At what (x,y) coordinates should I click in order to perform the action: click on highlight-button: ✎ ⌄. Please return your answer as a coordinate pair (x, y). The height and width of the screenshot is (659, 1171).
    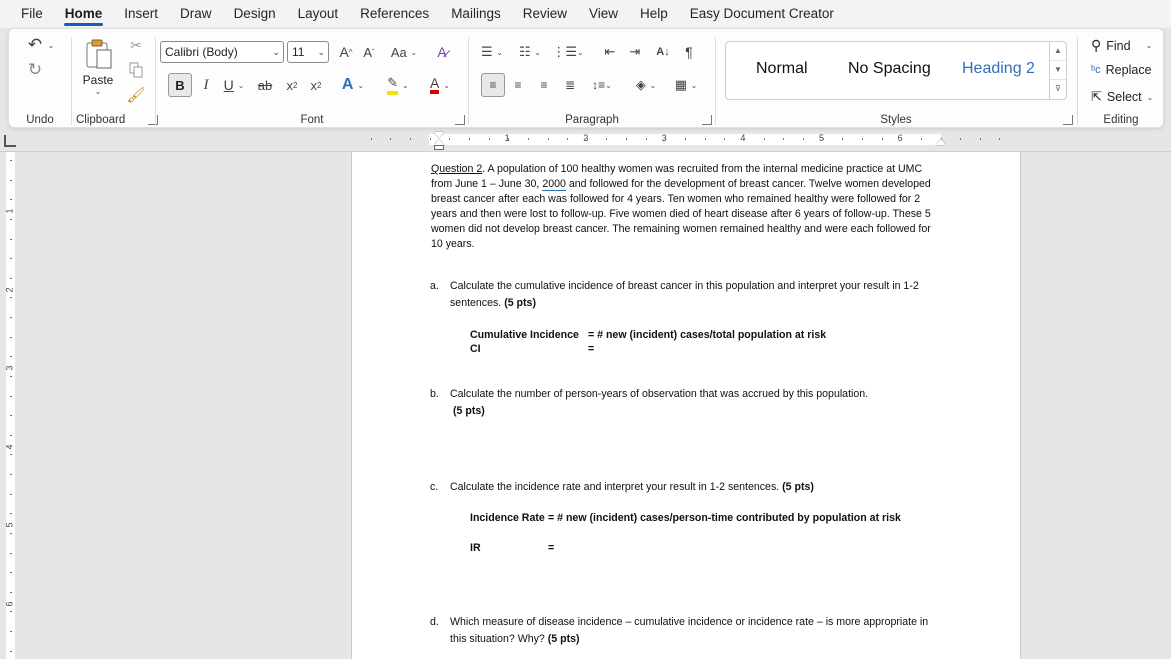
    Looking at the image, I should click on (398, 85).